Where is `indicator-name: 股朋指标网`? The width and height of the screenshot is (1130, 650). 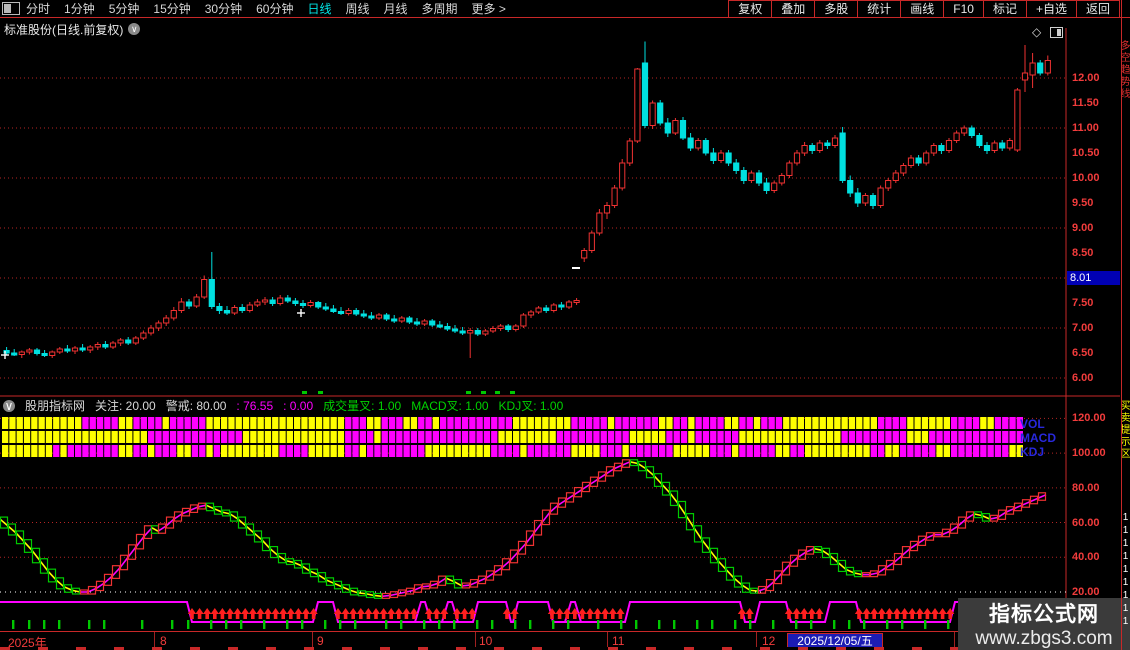
indicator-name: 股朋指标网 is located at coordinates (55, 406).